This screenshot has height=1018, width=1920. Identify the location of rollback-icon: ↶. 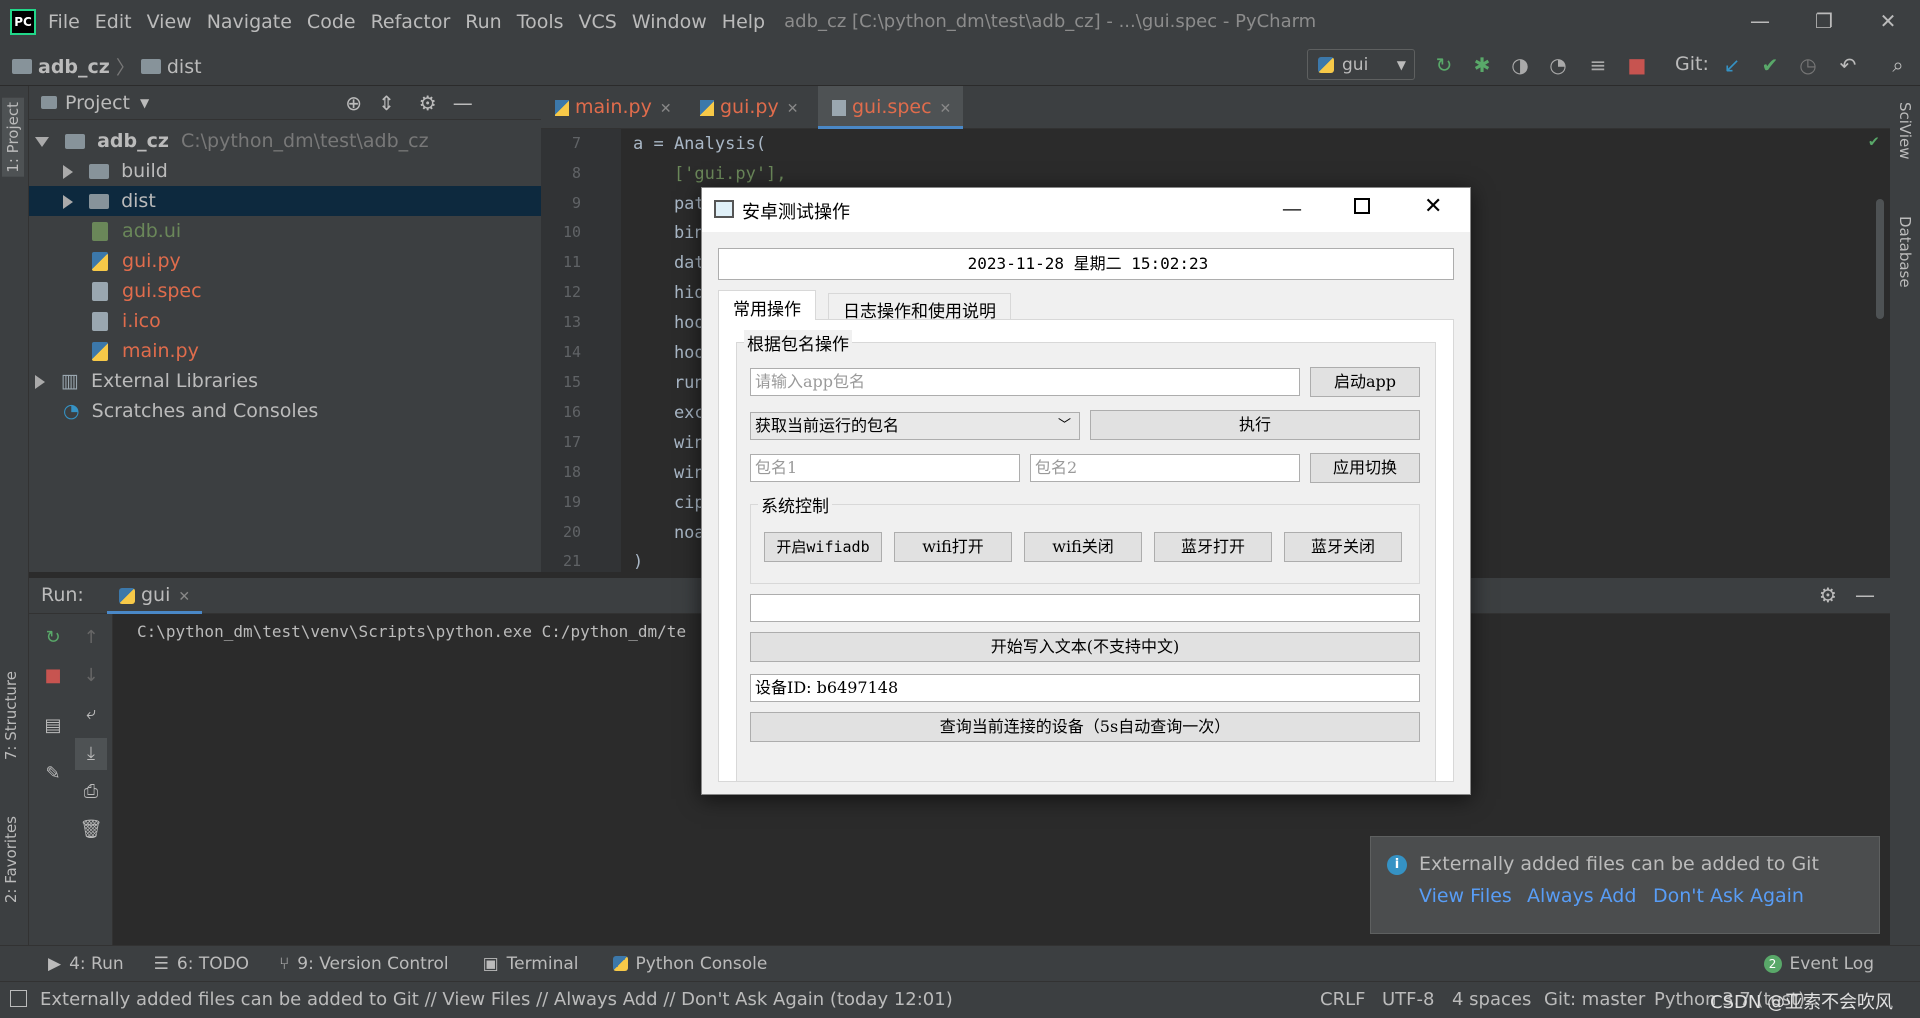
(1848, 65).